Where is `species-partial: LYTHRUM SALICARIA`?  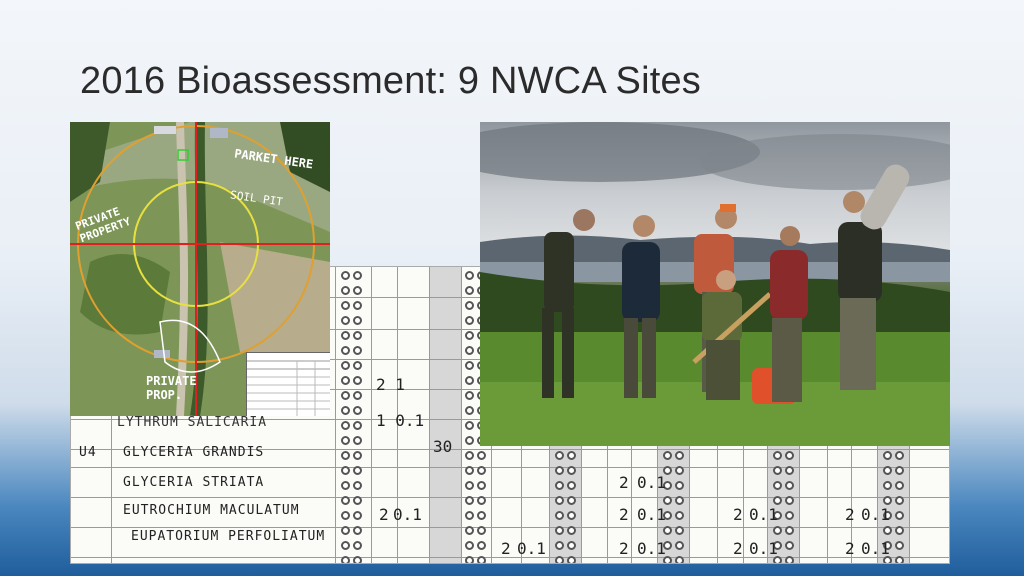 species-partial: LYTHRUM SALICARIA is located at coordinates (192, 422).